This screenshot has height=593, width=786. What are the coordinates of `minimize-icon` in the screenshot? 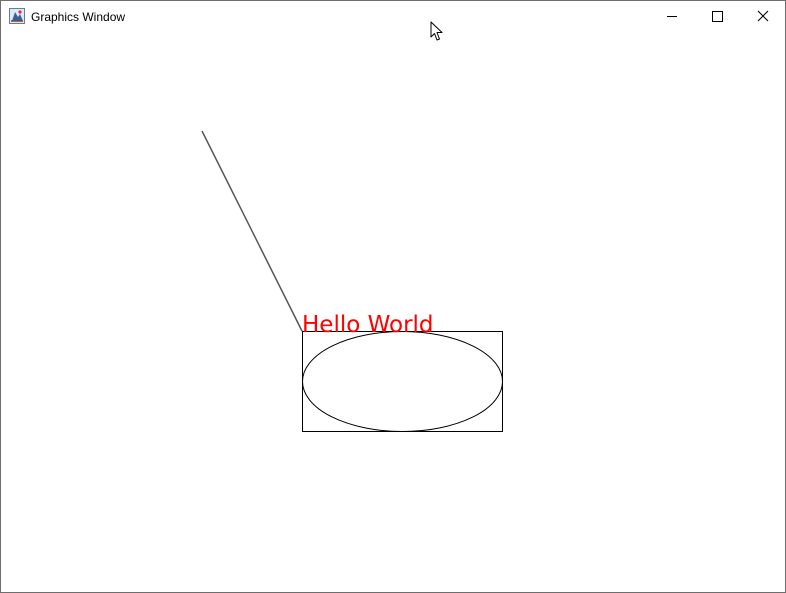 It's located at (672, 16).